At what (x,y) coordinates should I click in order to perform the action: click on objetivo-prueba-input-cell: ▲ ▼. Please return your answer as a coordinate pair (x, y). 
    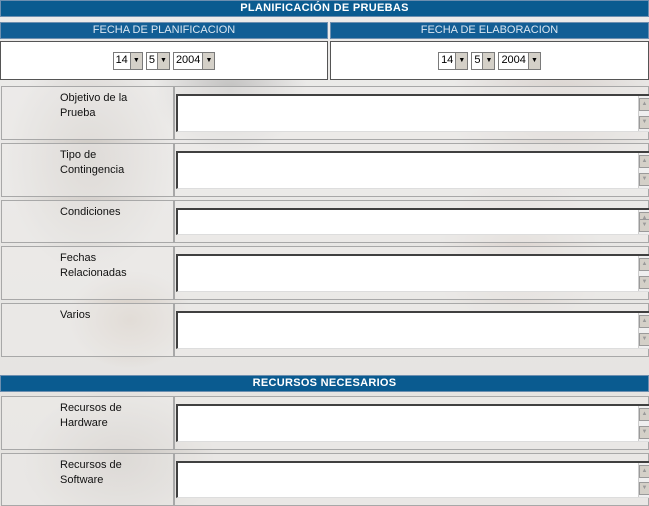
    Looking at the image, I should click on (411, 113).